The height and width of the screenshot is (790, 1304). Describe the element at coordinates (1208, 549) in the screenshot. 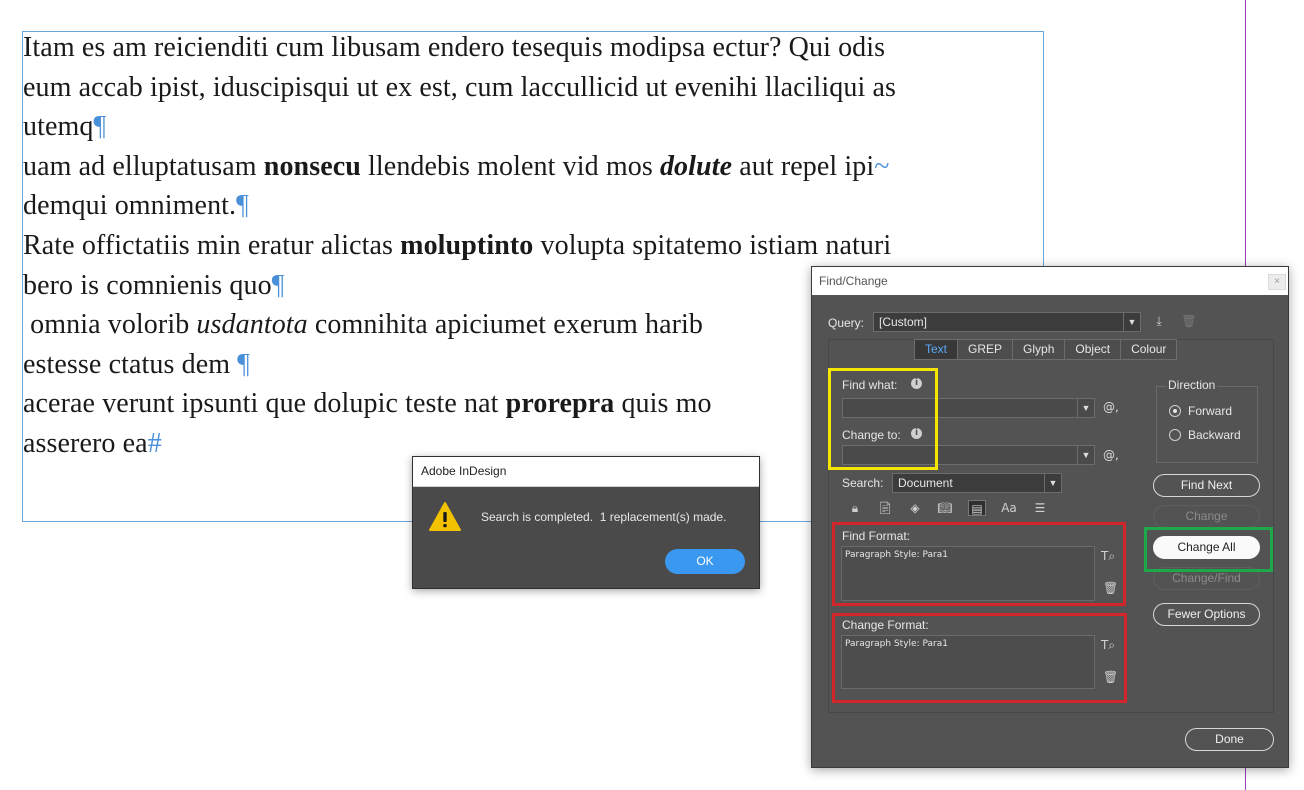

I see `change-all-highlight` at that location.